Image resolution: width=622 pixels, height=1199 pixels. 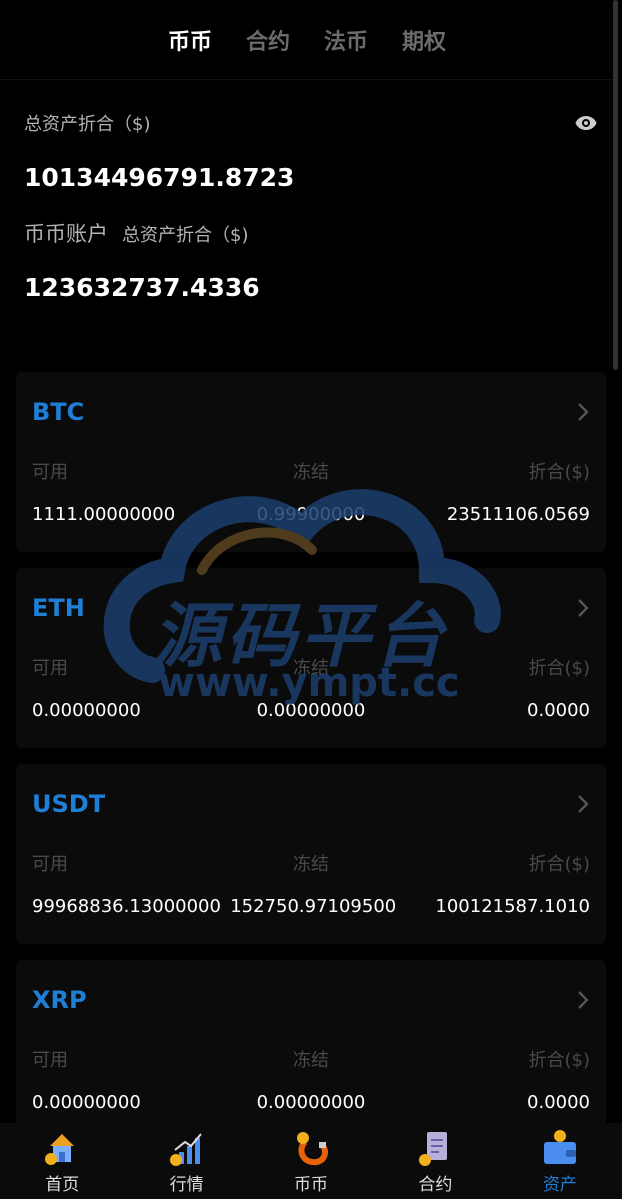 I want to click on frozen-value: 152750.97109500, so click(x=313, y=906).